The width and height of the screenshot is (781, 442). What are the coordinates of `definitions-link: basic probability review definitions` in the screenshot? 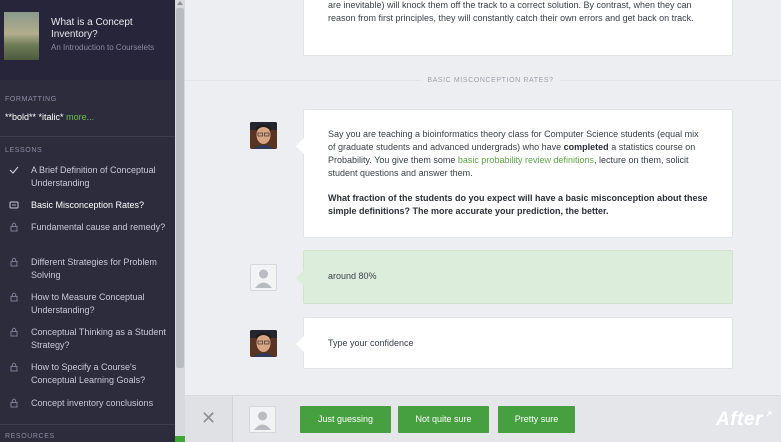 It's located at (526, 160).